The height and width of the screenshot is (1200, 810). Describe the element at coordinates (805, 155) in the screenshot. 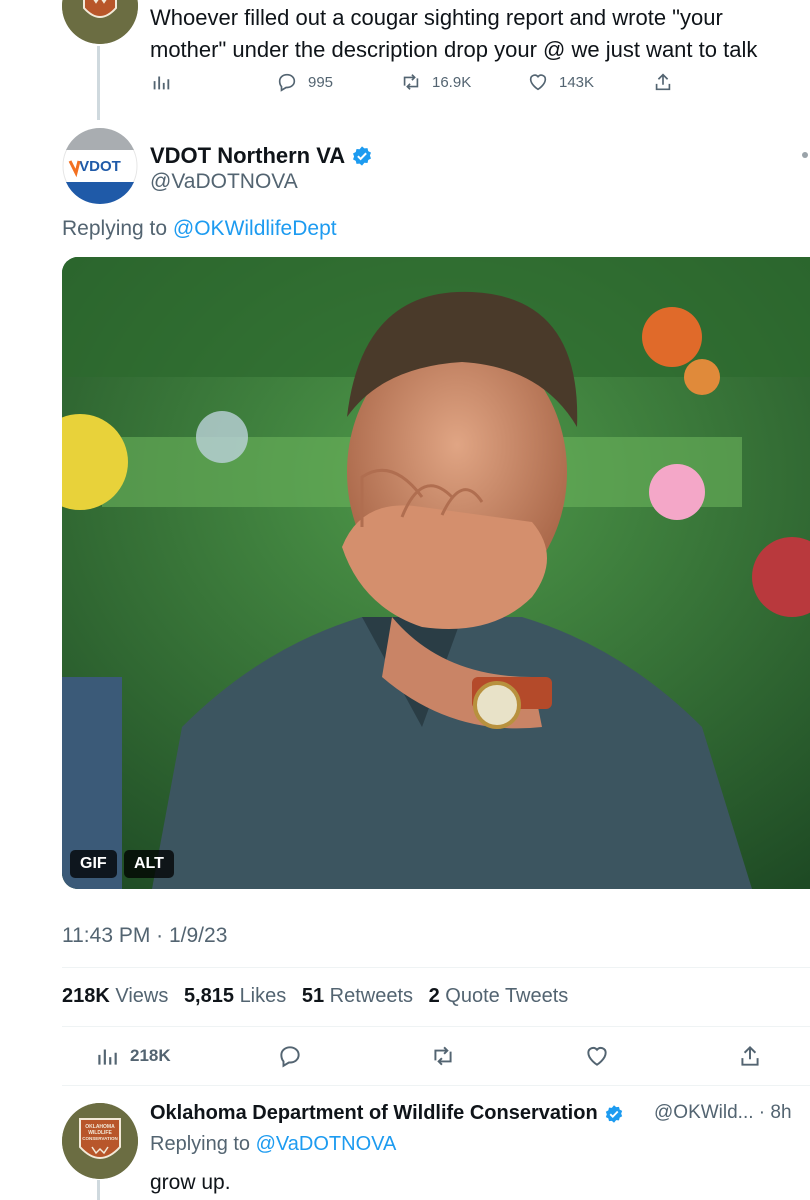

I see `more-options-icon` at that location.